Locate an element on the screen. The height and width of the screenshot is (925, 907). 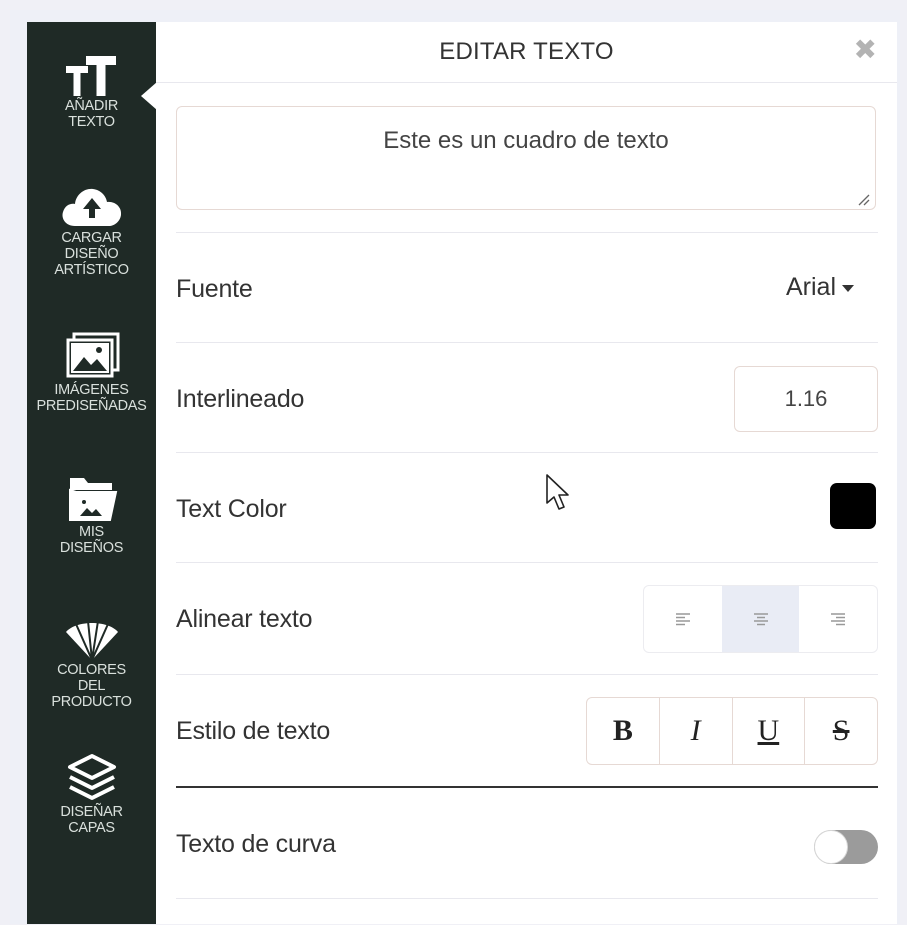
sidebar-item-add-text: AÑADIR TEXTO is located at coordinates (91, 91).